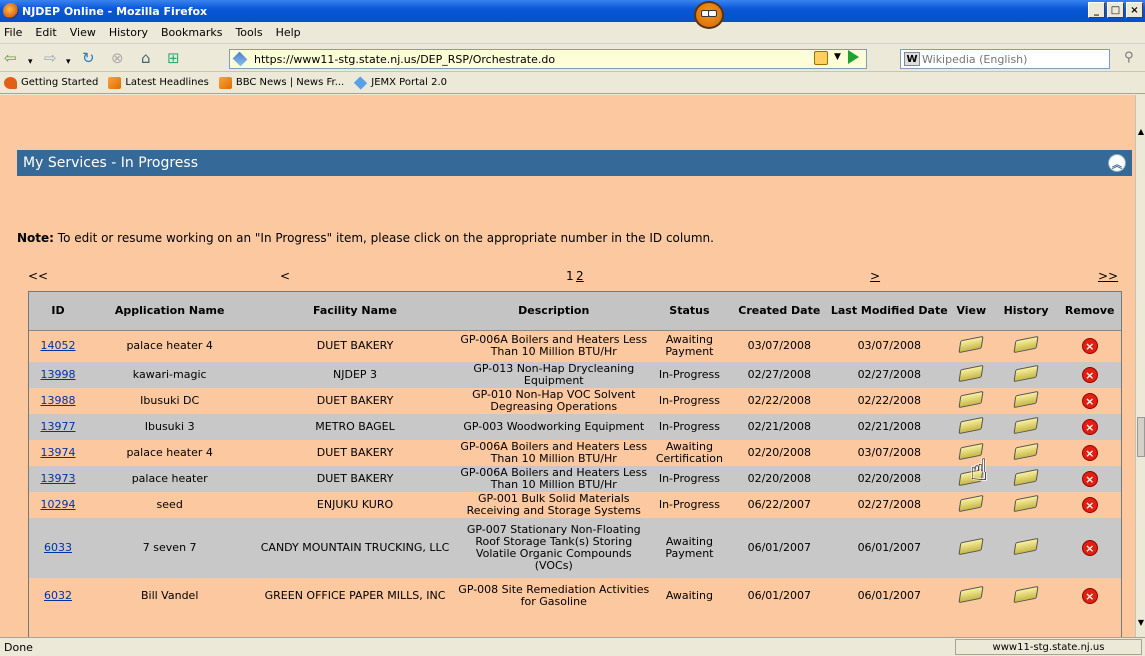 The image size is (1145, 656). Describe the element at coordinates (889, 548) in the screenshot. I see `modified-date-cell: 06/01/2007` at that location.